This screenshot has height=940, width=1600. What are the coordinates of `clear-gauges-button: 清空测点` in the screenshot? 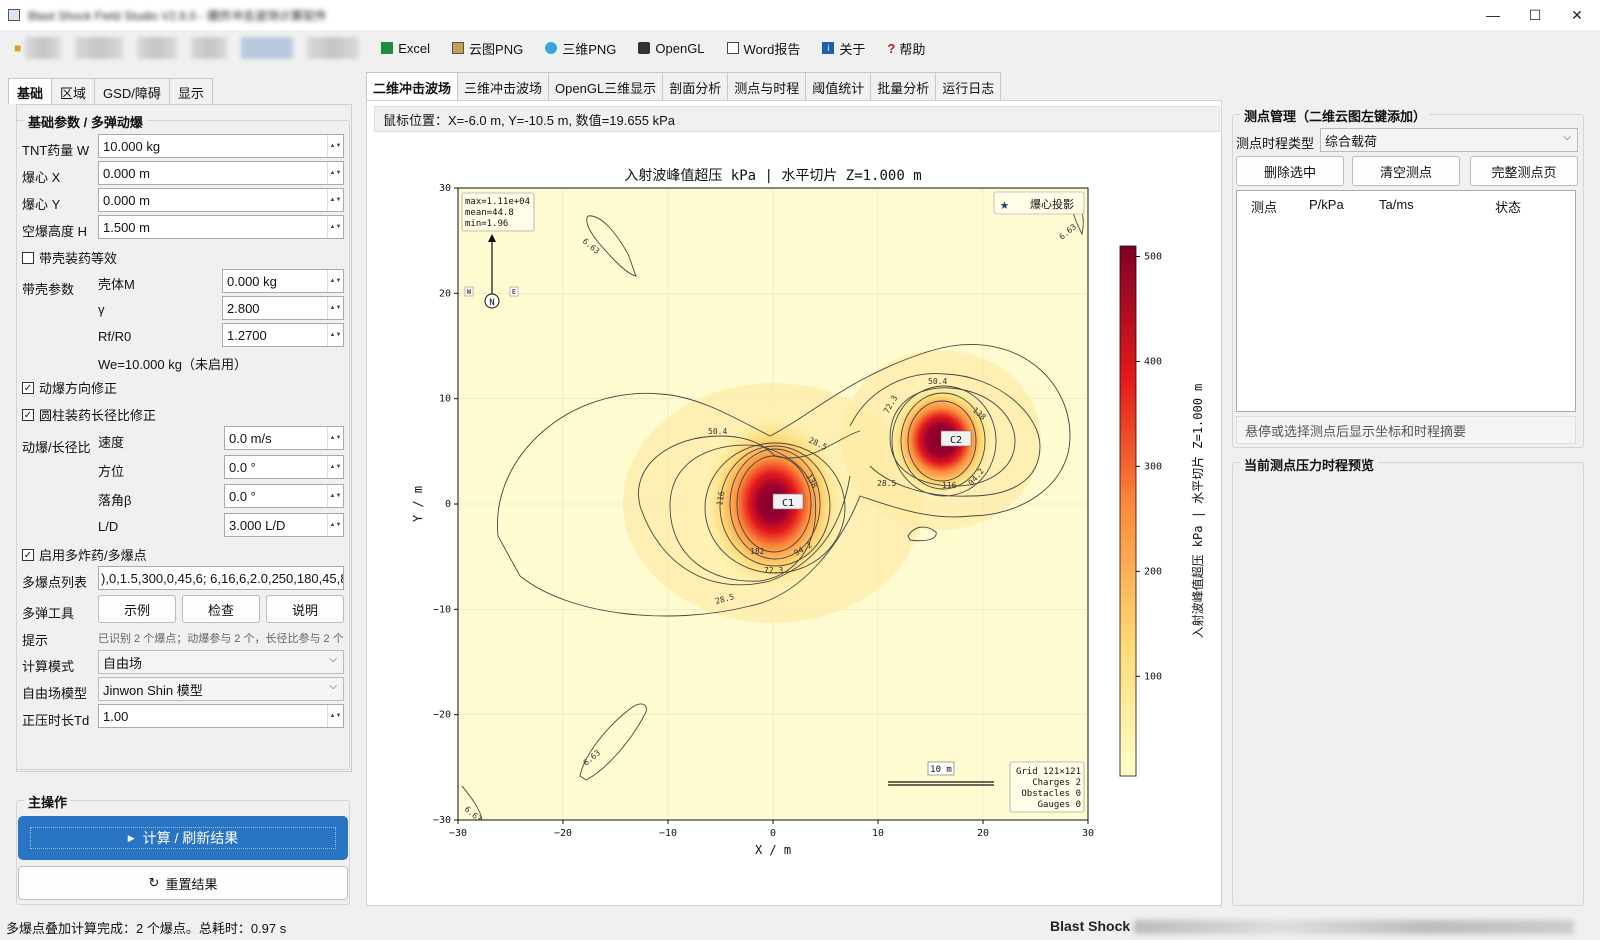 It's located at (1406, 171).